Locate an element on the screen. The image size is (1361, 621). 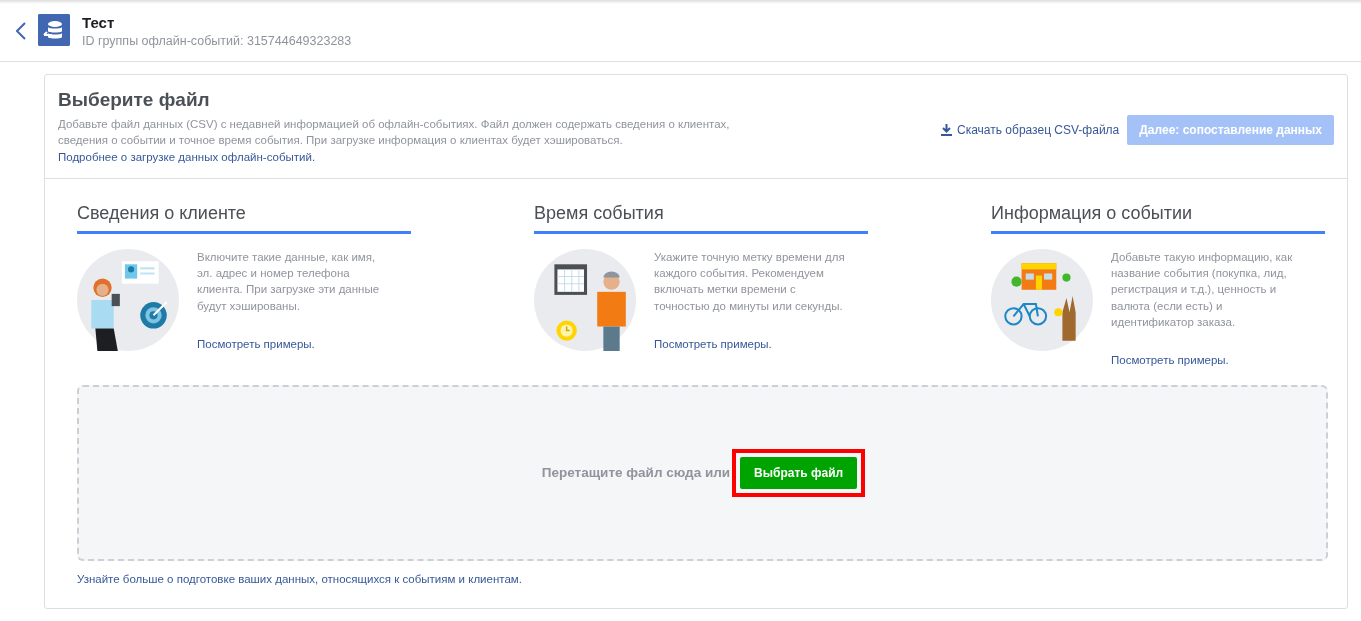
column-title: Время события is located at coordinates (701, 218).